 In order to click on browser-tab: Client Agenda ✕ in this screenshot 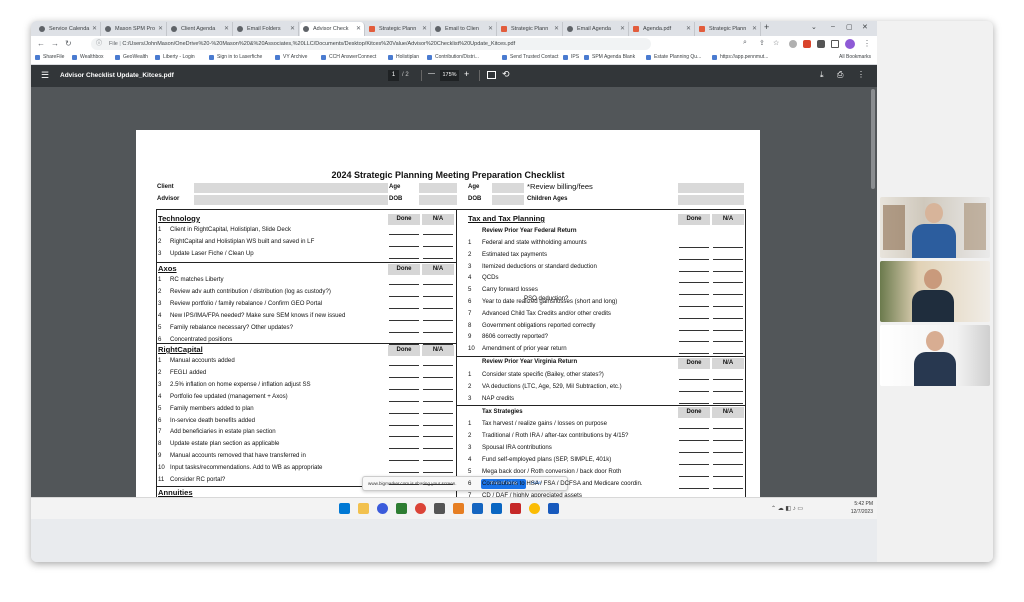, I will do `click(200, 29)`.